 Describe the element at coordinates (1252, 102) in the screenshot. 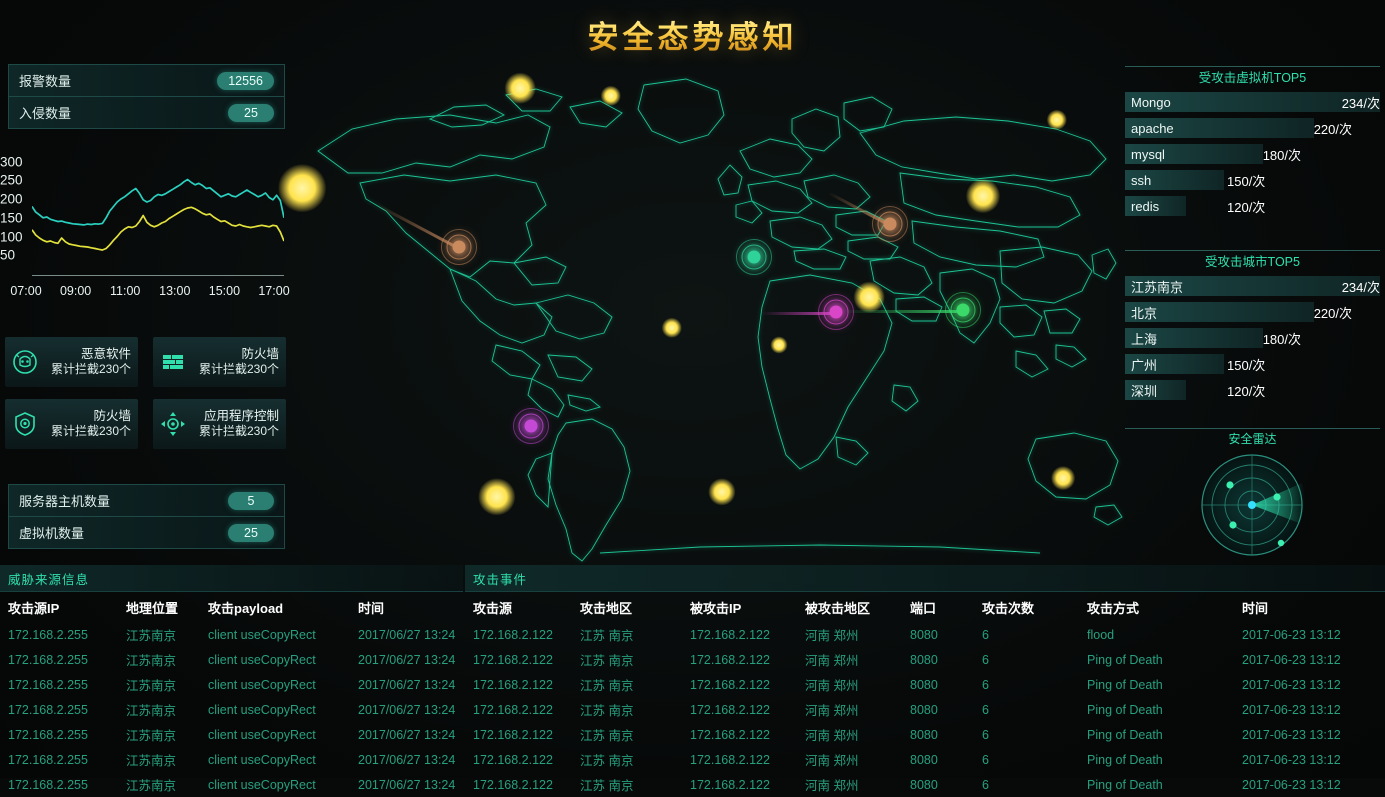

I see `top-vm-row: Mongo 234/次` at that location.